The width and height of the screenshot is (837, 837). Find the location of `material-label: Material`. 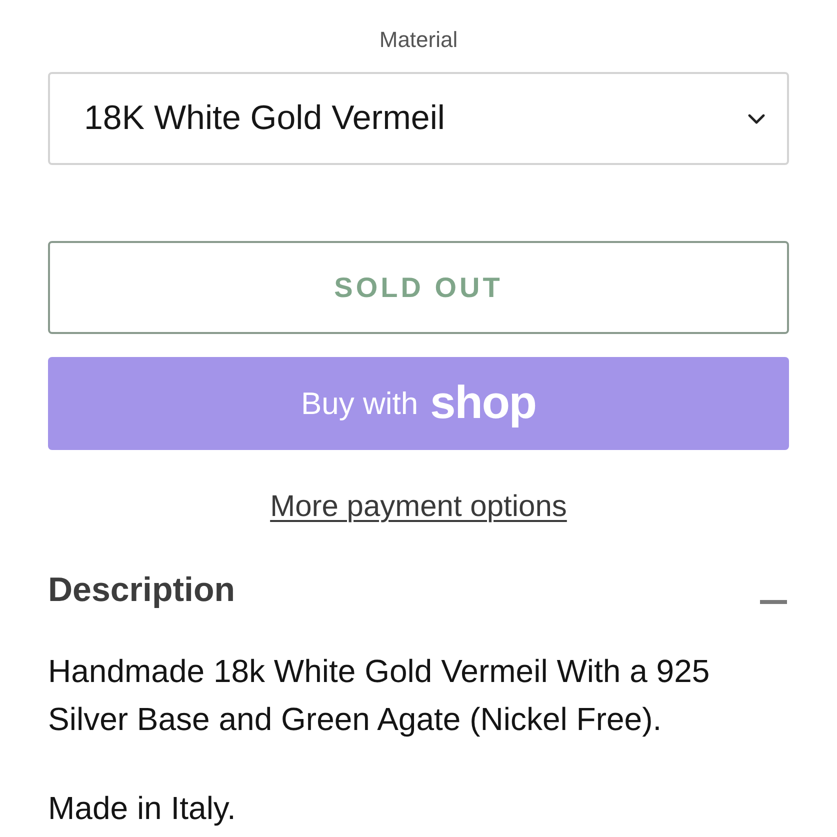

material-label: Material is located at coordinates (418, 40).